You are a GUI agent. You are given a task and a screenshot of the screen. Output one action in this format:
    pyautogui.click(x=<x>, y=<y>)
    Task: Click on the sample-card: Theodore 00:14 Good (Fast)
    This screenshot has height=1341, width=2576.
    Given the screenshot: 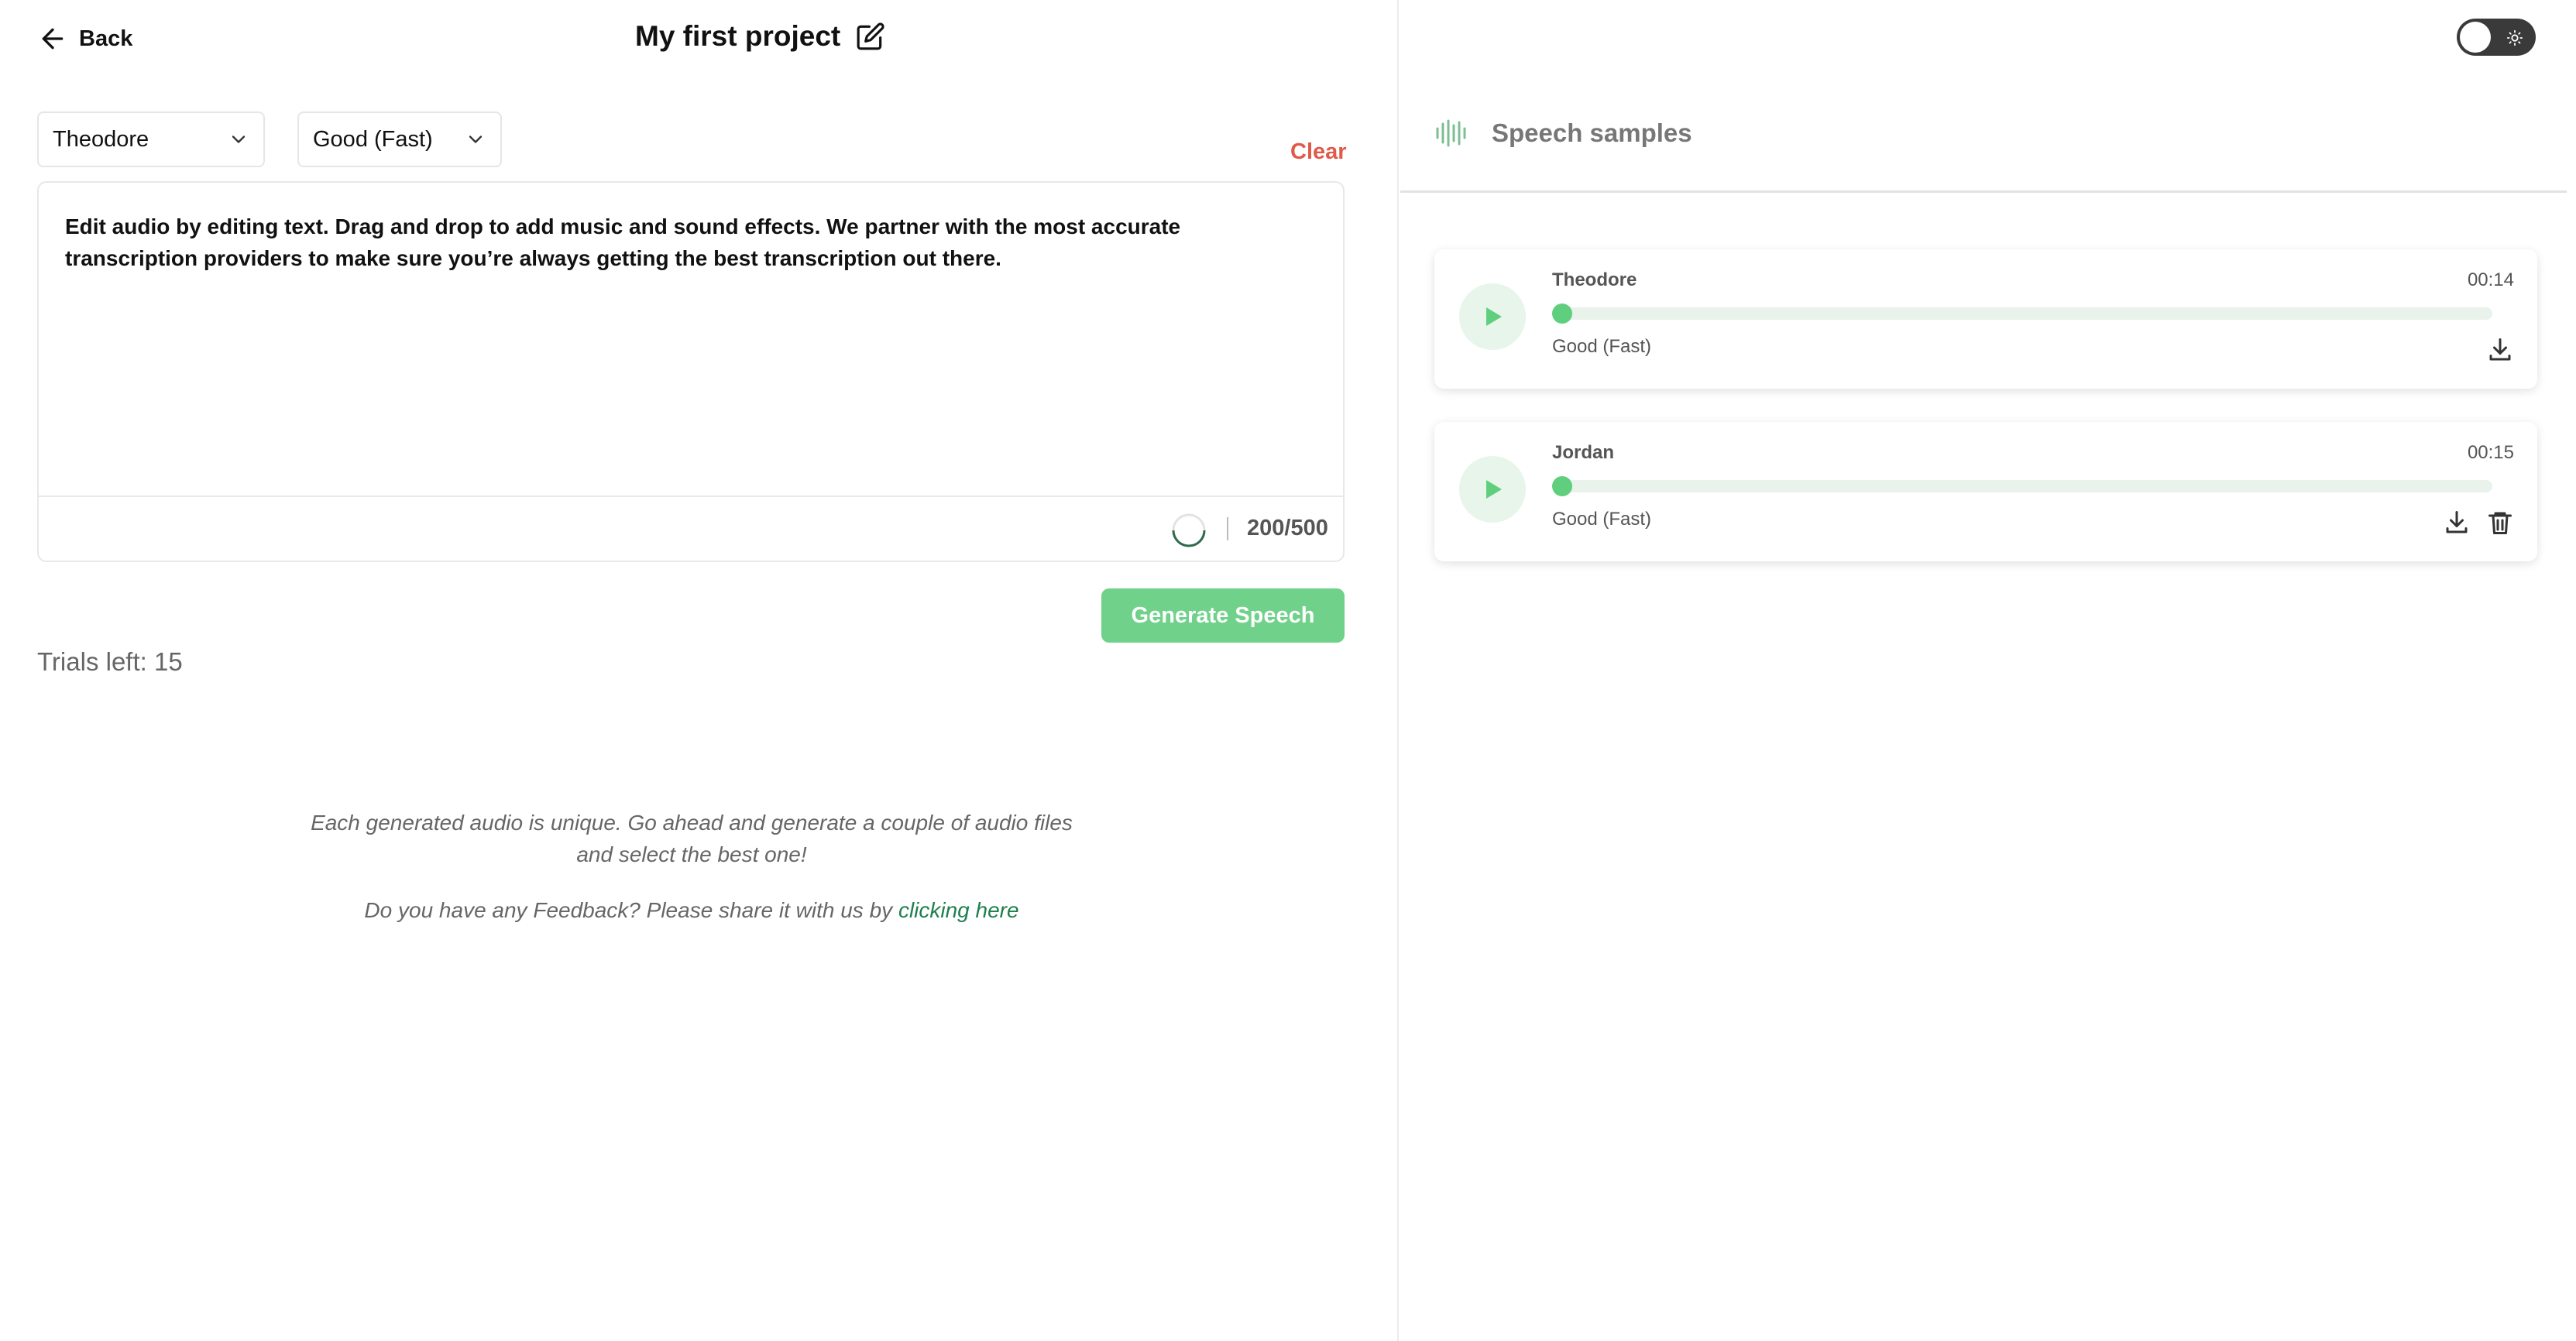 What is the action you would take?
    pyautogui.click(x=1985, y=319)
    